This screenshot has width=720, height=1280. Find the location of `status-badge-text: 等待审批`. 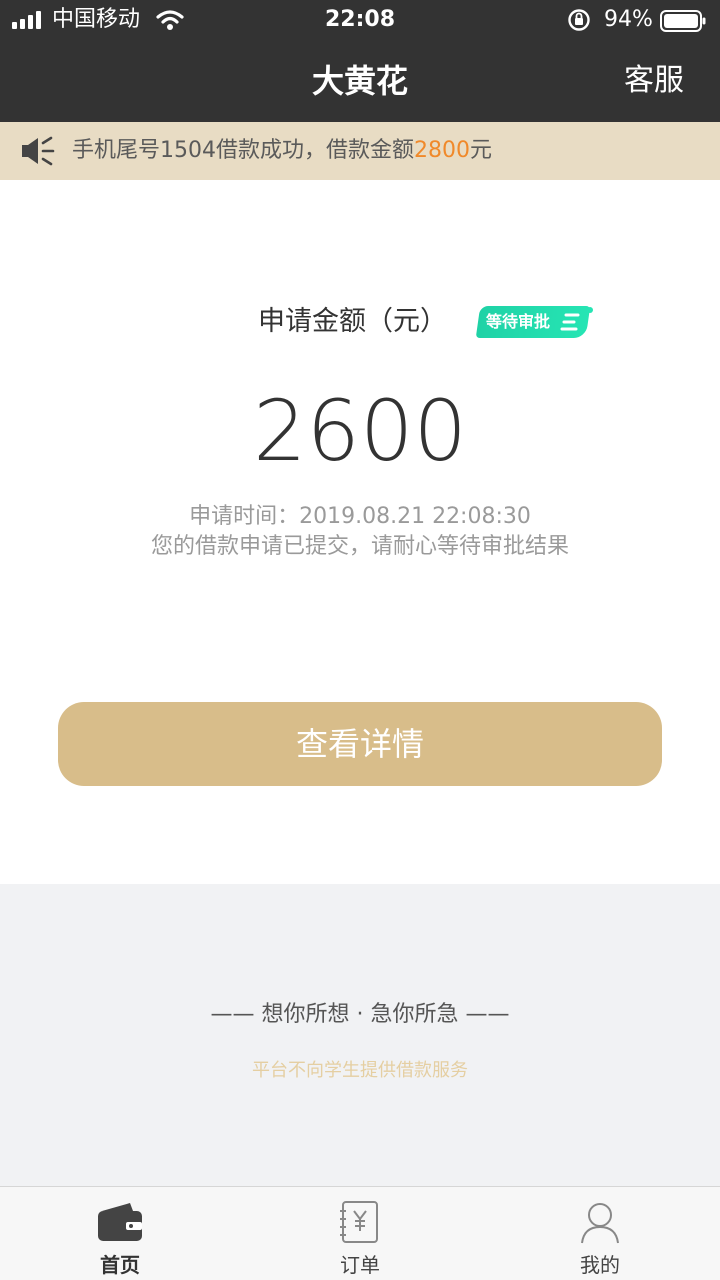

status-badge-text: 等待审批 is located at coordinates (518, 321).